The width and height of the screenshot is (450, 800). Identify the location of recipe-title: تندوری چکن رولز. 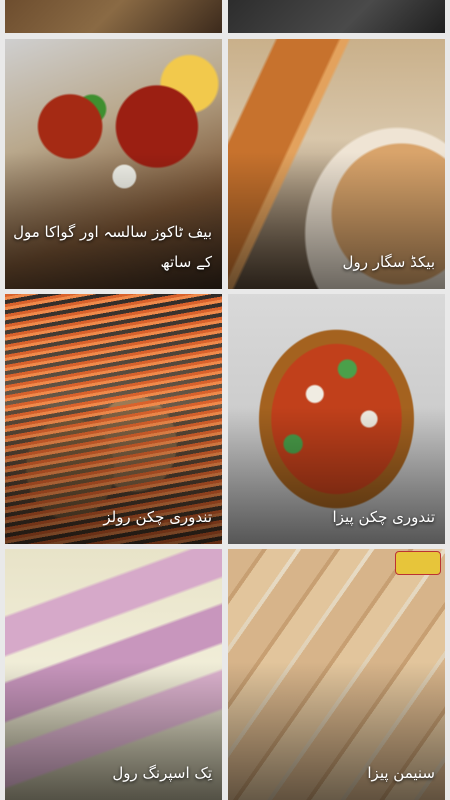
(157, 517).